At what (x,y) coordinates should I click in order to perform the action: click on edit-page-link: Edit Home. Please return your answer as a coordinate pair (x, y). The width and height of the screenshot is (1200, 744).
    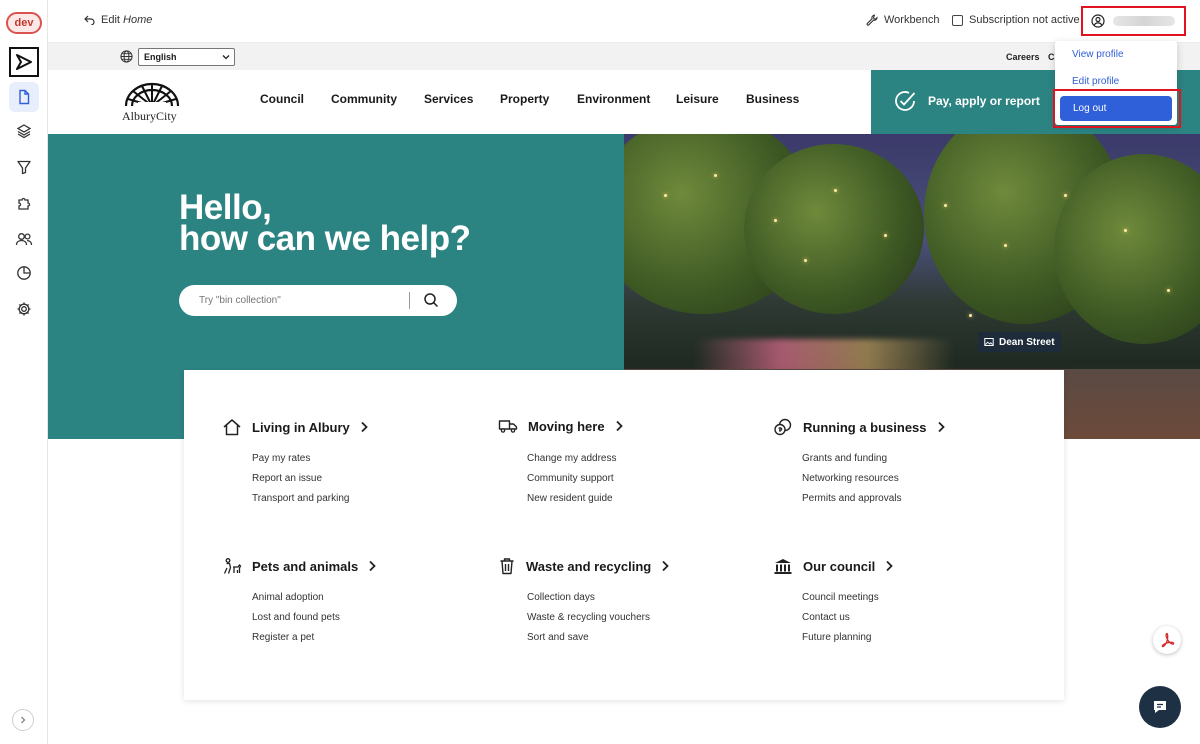
    Looking at the image, I should click on (118, 20).